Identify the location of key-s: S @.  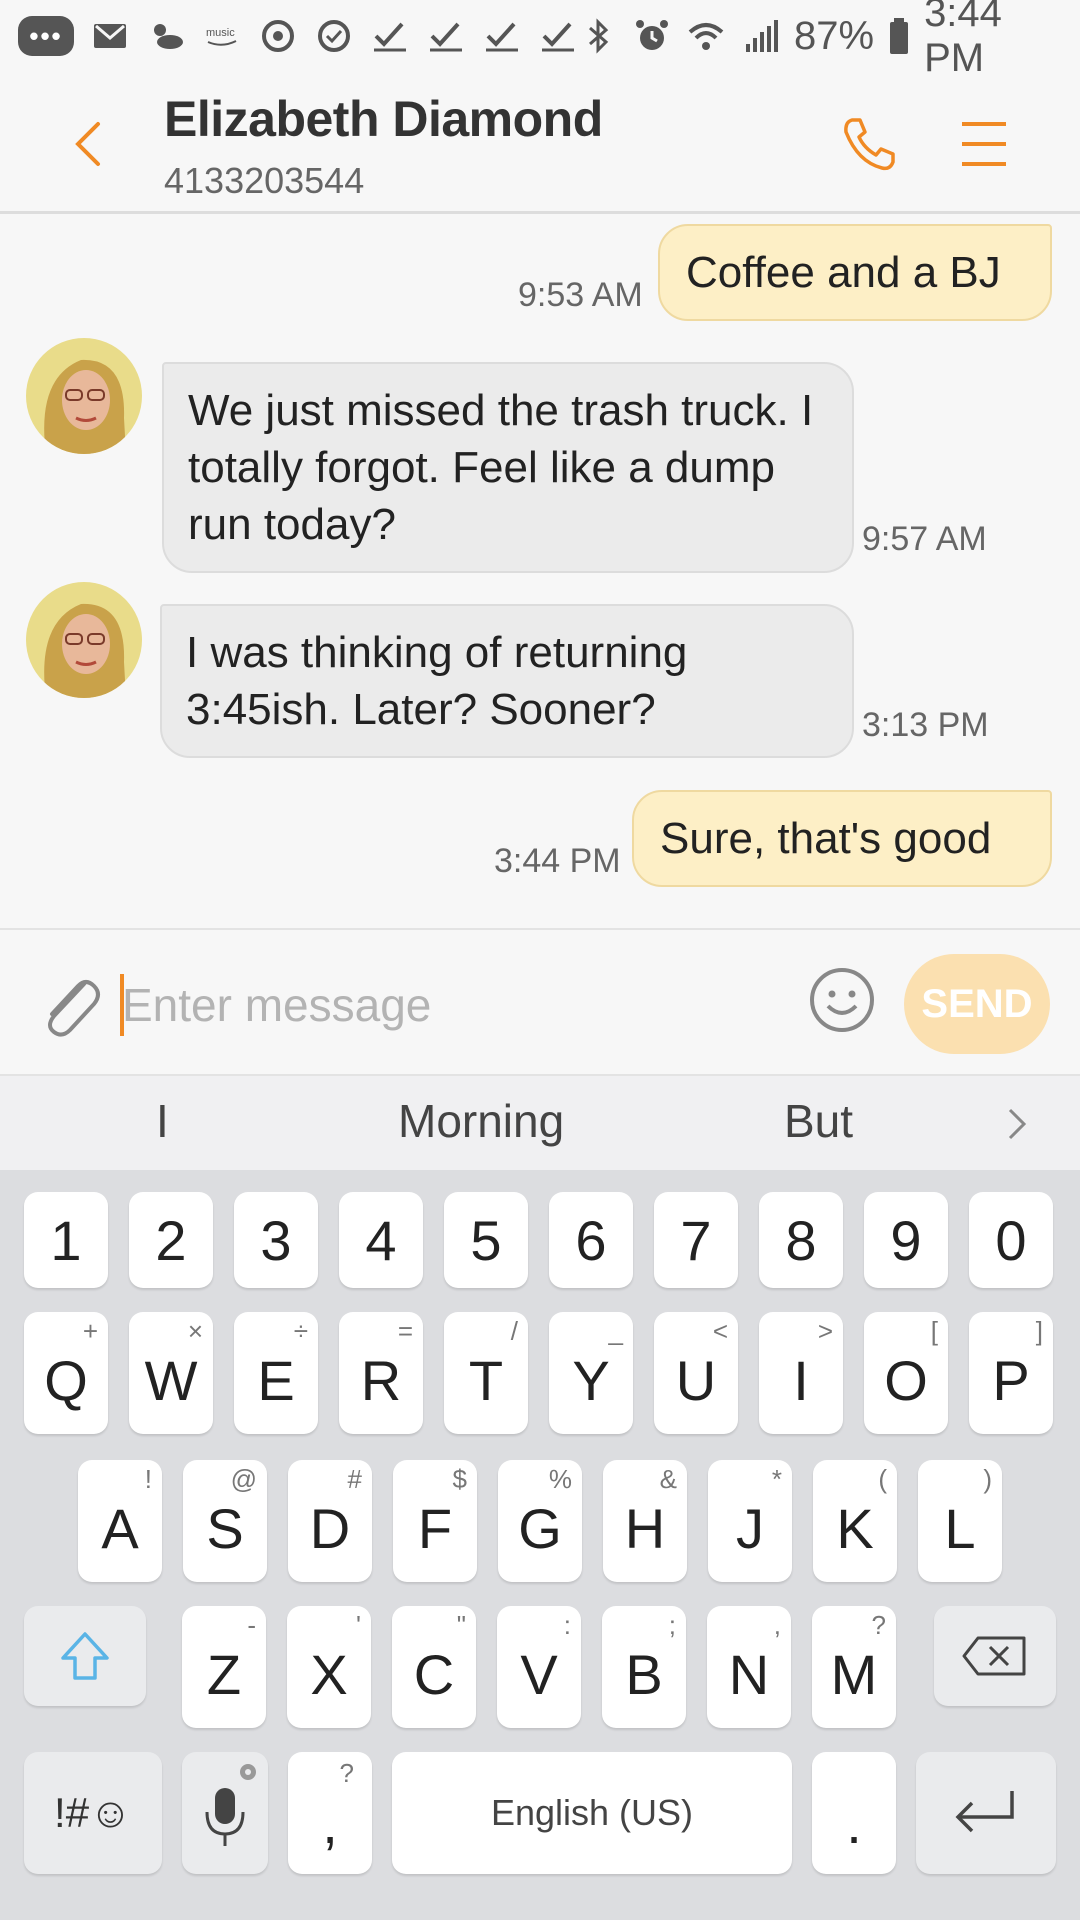
(225, 1521).